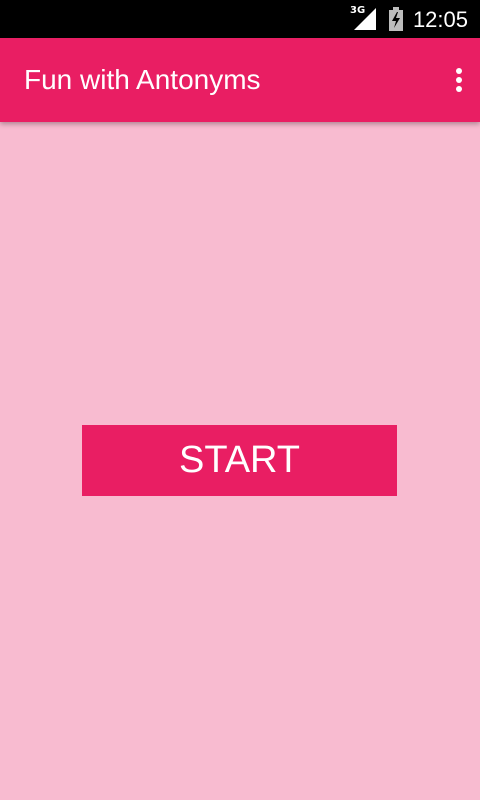 The height and width of the screenshot is (800, 480). Describe the element at coordinates (446, 80) in the screenshot. I see `overflow-menu-icon` at that location.